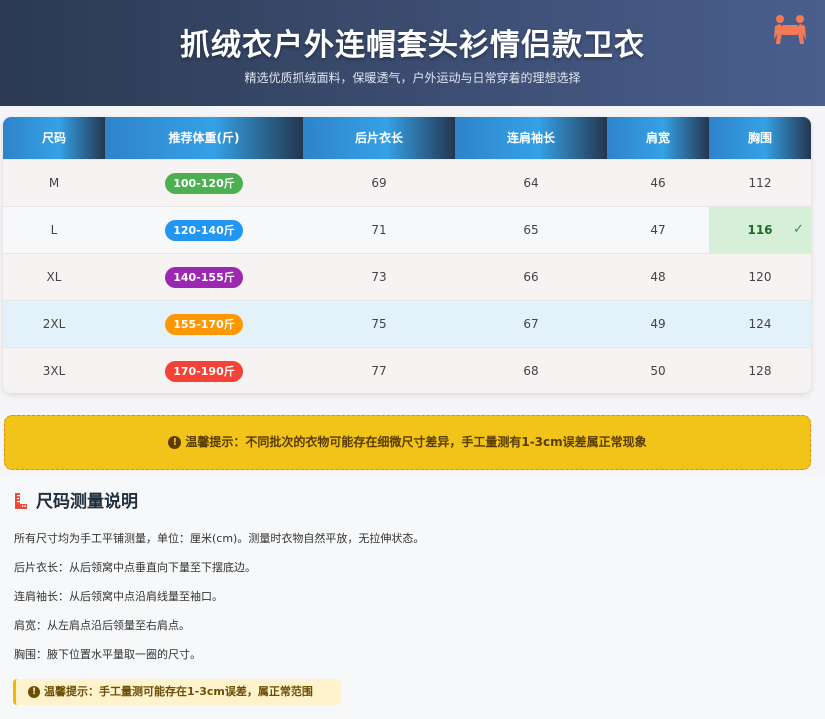  I want to click on table-row: M 100-120斤 69 64 46 112, so click(407, 182).